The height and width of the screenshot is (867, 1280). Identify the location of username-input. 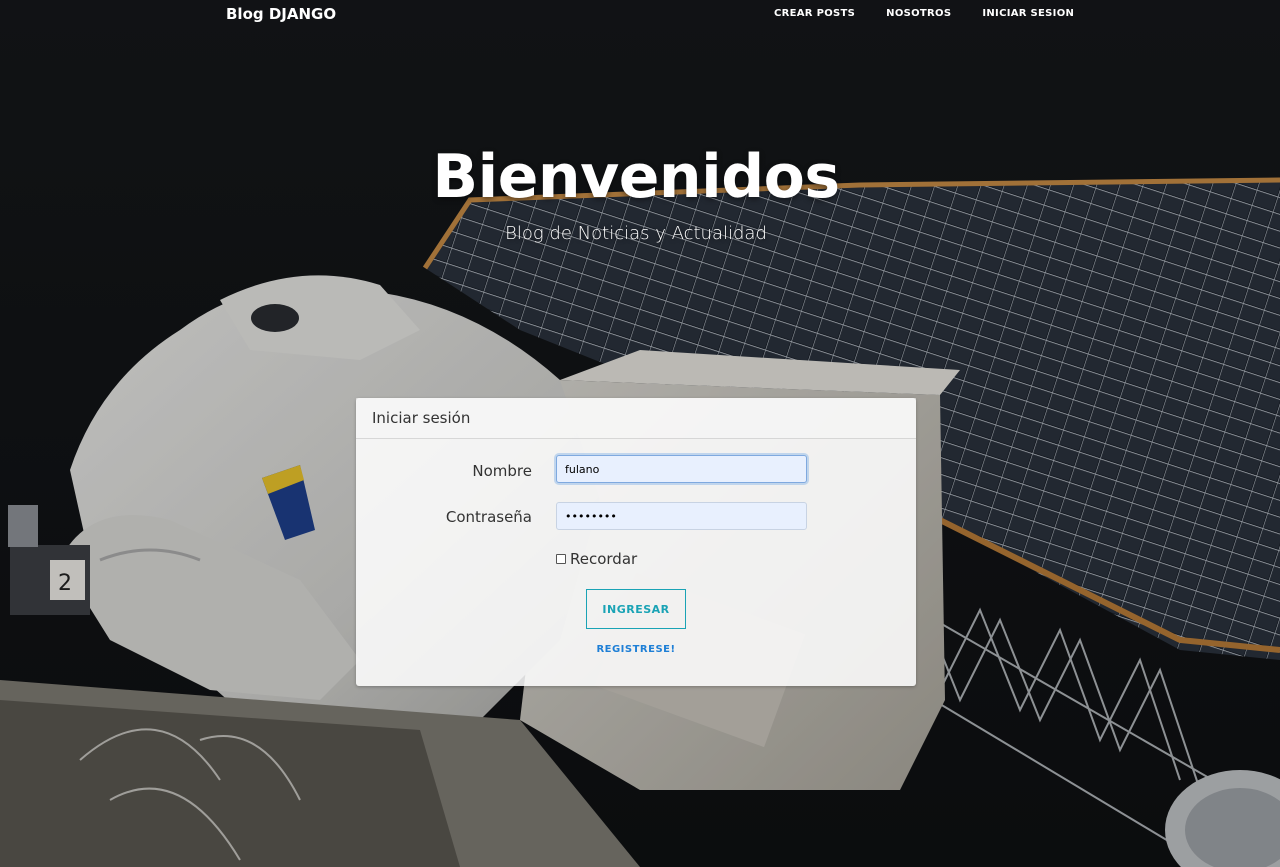
(681, 469).